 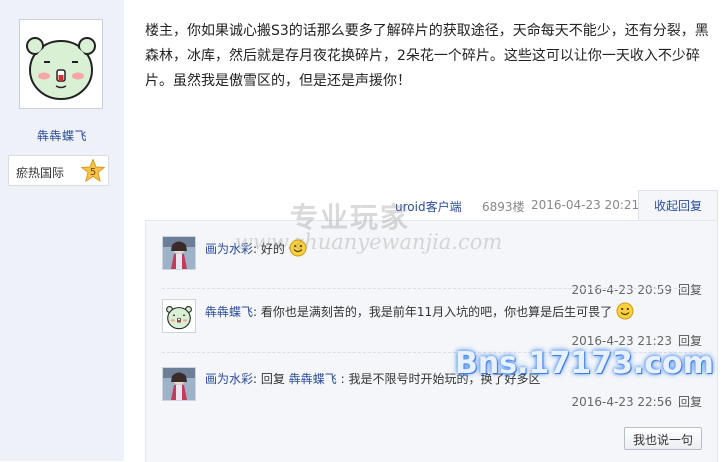 I want to click on sub-reply-meta: 2016-4-23 20:59 回复, so click(x=636, y=289).